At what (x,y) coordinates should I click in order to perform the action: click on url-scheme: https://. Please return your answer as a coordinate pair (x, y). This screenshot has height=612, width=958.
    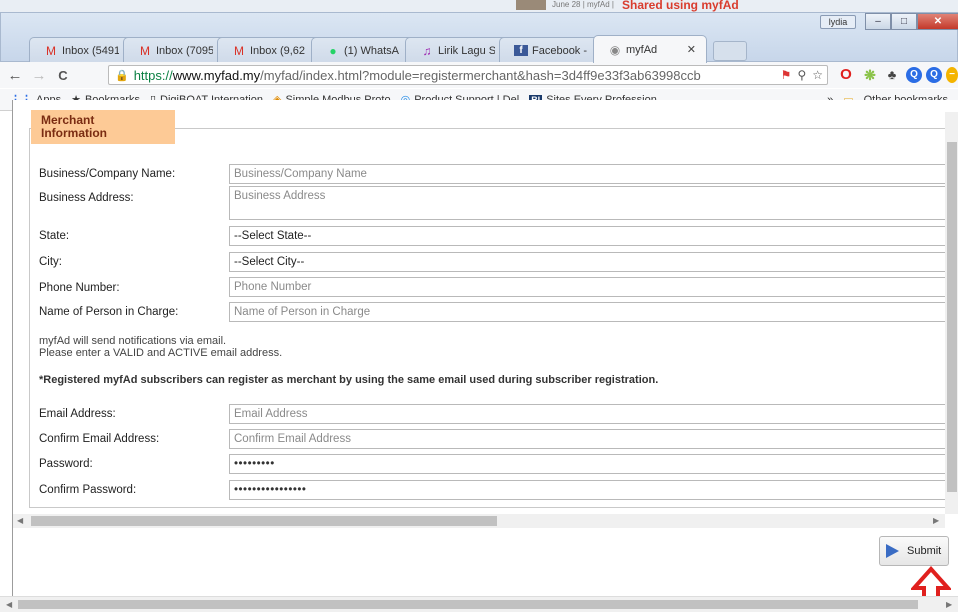
    Looking at the image, I should click on (153, 75).